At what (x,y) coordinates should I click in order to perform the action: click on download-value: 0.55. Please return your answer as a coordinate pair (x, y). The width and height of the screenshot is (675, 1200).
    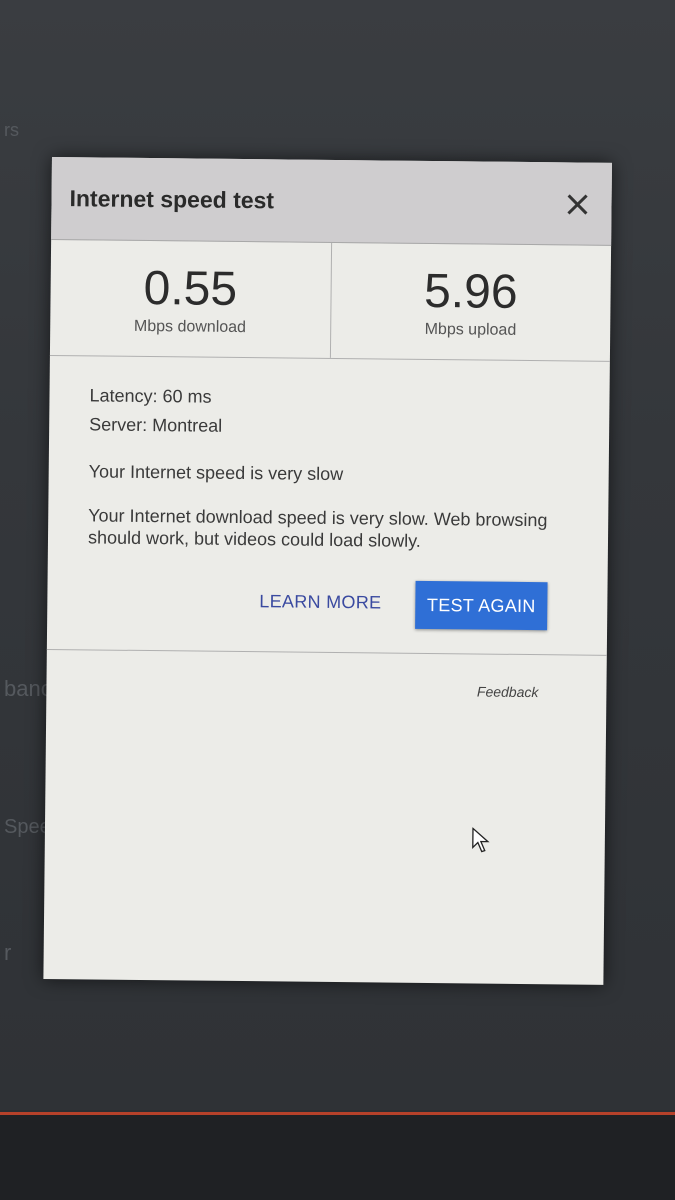
    Looking at the image, I should click on (190, 288).